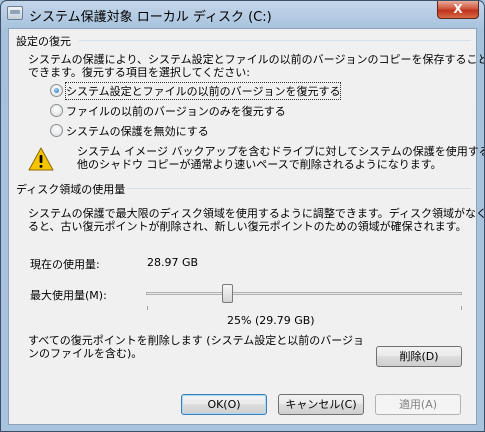  Describe the element at coordinates (41, 159) in the screenshot. I see `warning-triangle-icon` at that location.